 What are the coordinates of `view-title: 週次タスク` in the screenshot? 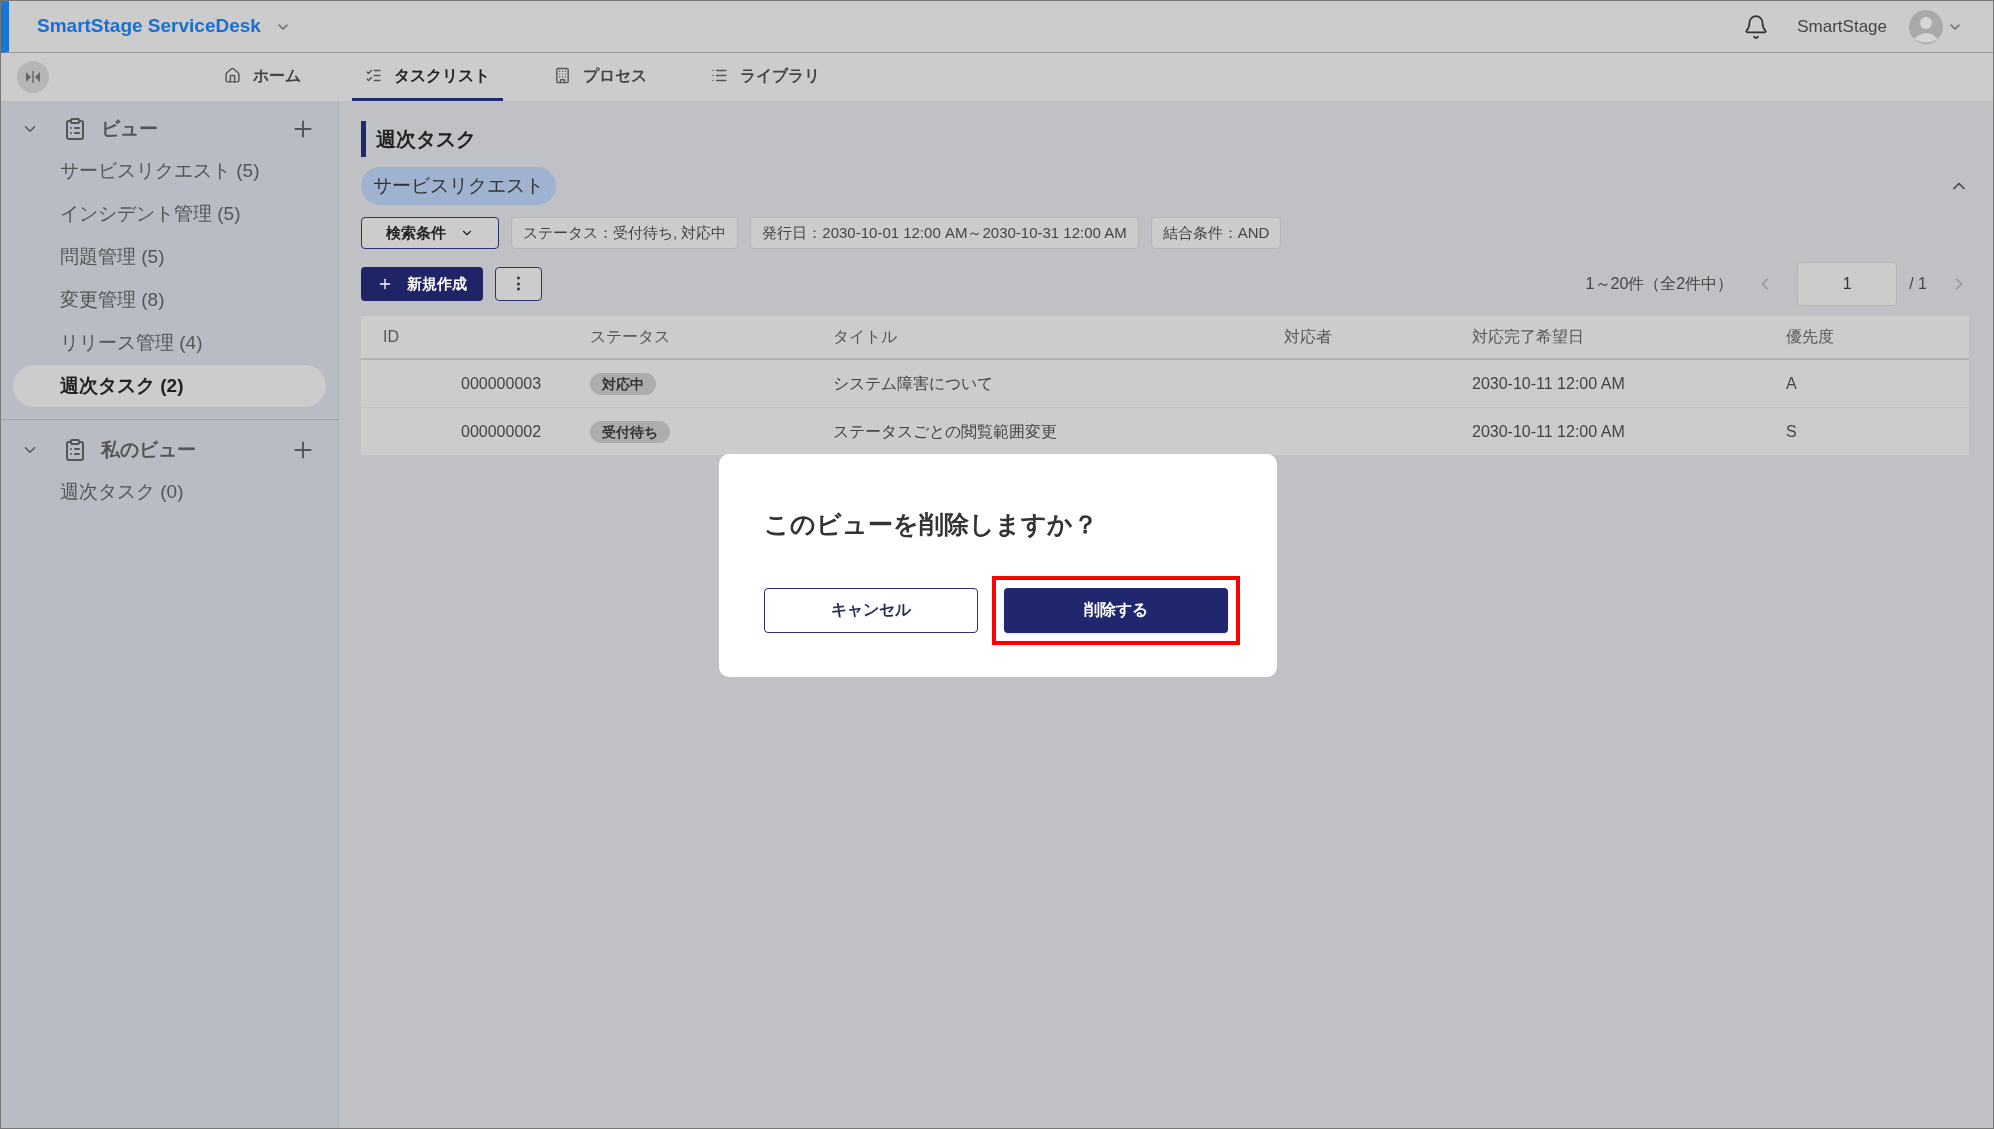 It's located at (426, 139).